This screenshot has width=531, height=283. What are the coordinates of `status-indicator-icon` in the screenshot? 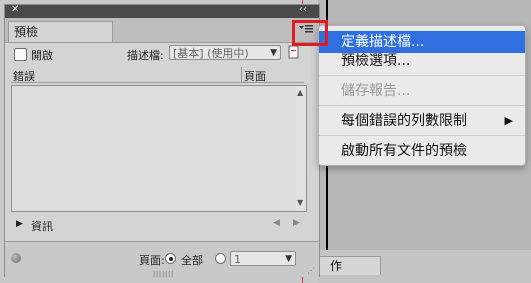 It's located at (16, 258).